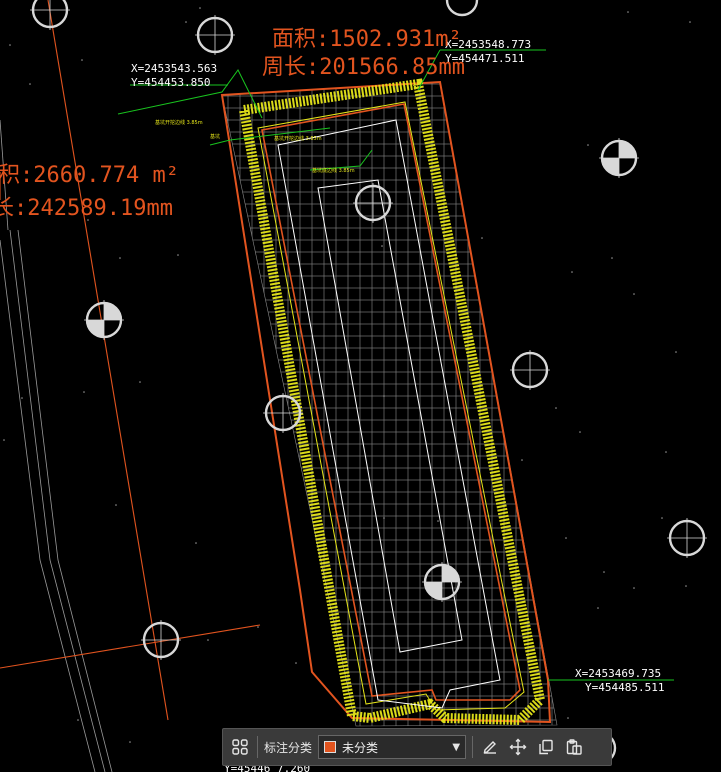 The image size is (721, 772). I want to click on coord-br-x: X=2453469.735, so click(618, 673).